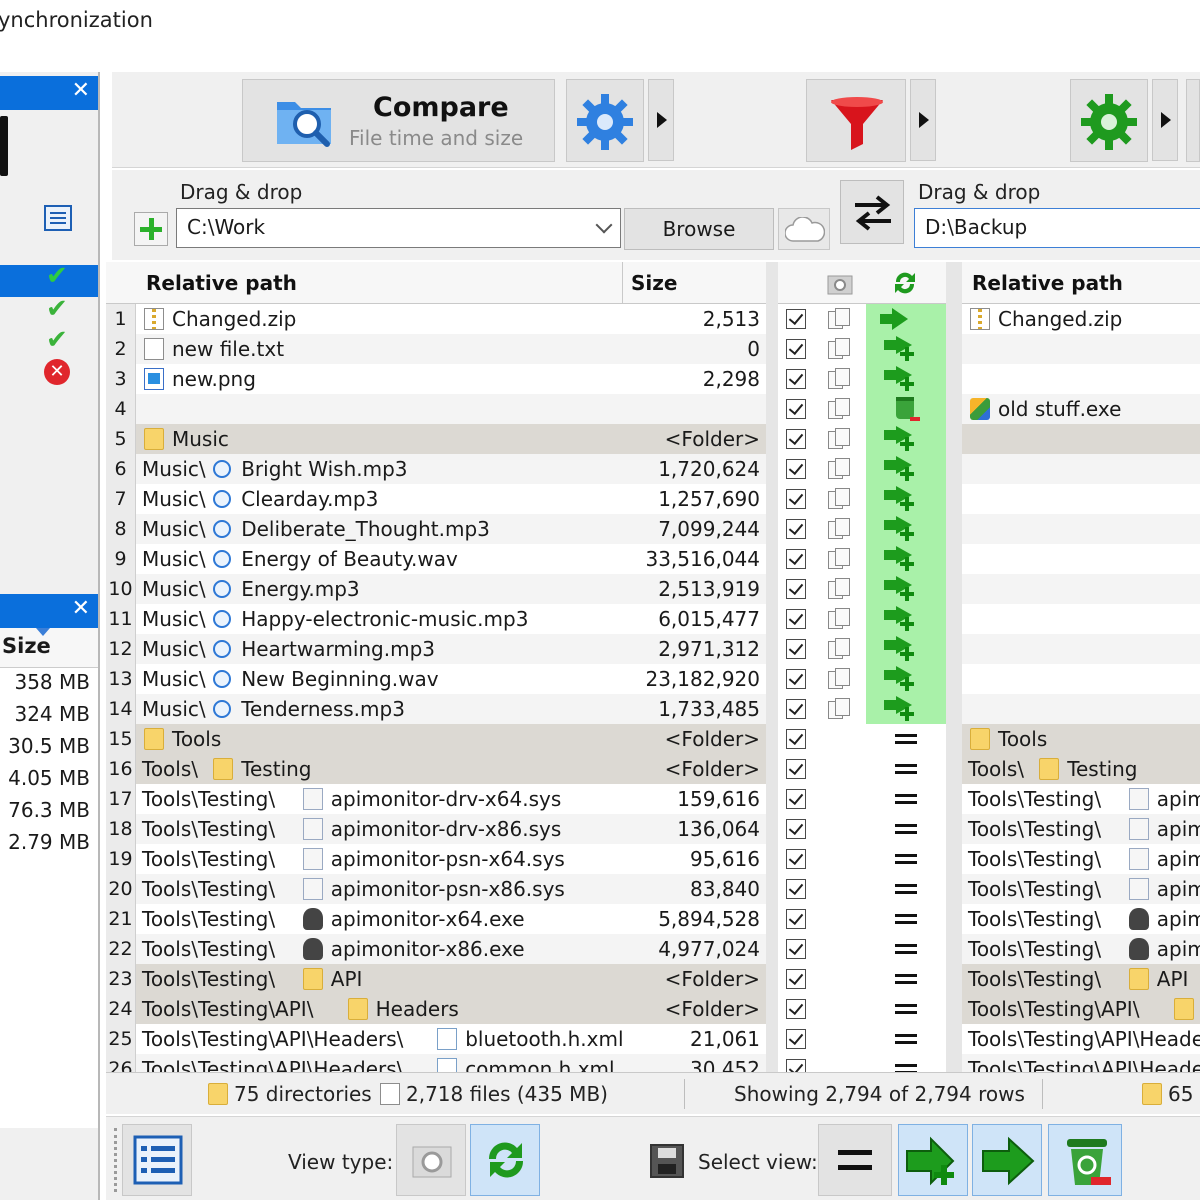 The height and width of the screenshot is (1200, 1200). I want to click on close-icon: ✕, so click(81, 608).